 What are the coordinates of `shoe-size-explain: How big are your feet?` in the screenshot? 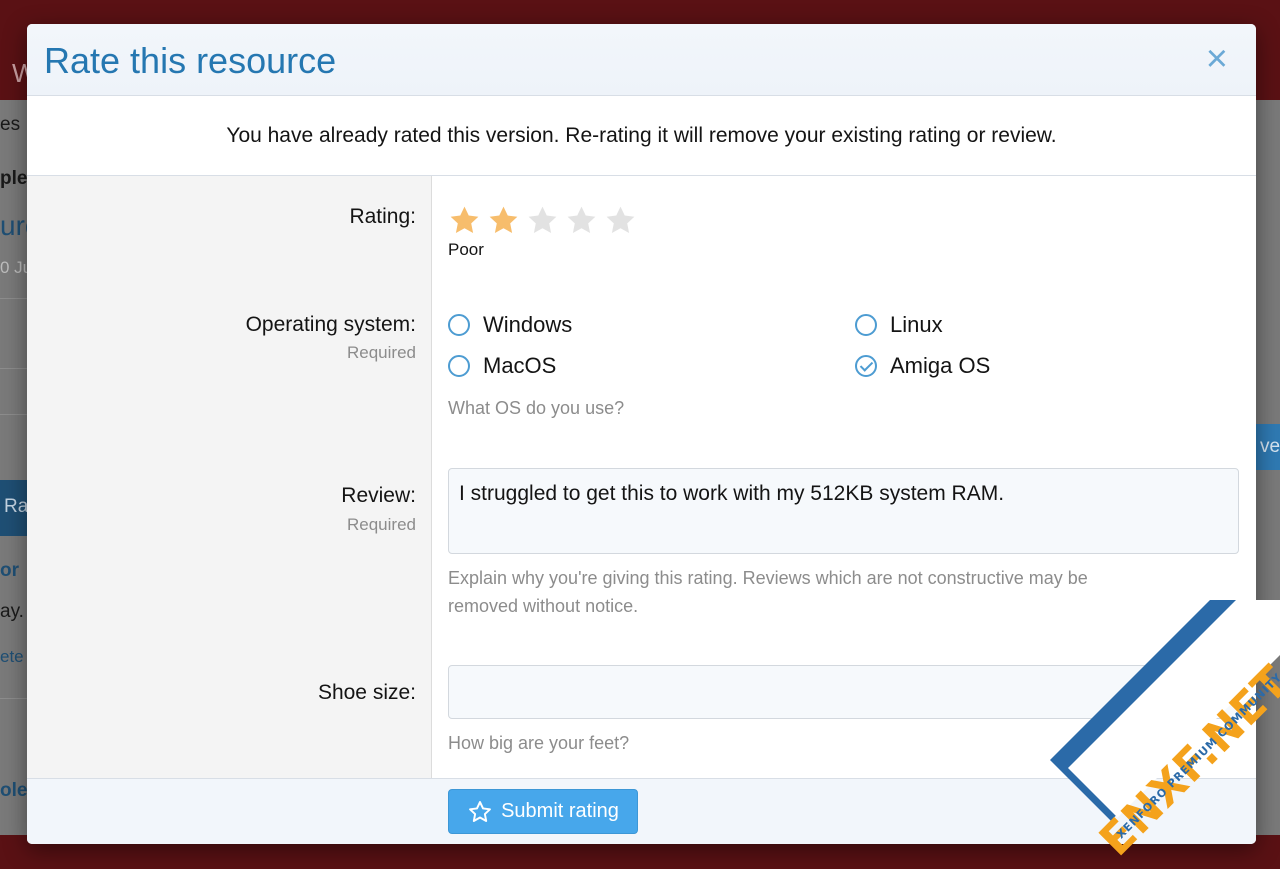 It's located at (539, 743).